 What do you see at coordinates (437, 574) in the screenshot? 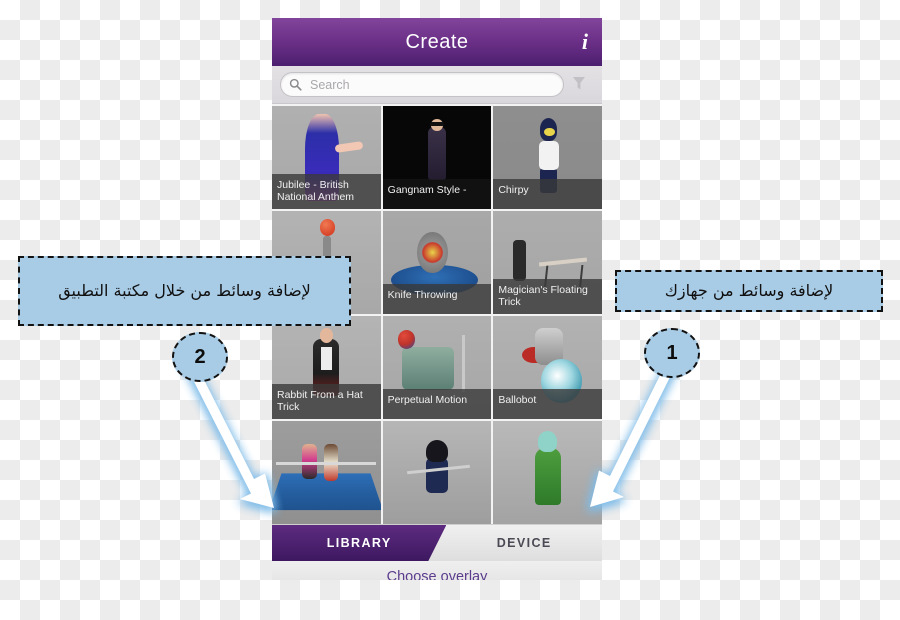
I see `choose-overlay-caption: Choose overlay` at bounding box center [437, 574].